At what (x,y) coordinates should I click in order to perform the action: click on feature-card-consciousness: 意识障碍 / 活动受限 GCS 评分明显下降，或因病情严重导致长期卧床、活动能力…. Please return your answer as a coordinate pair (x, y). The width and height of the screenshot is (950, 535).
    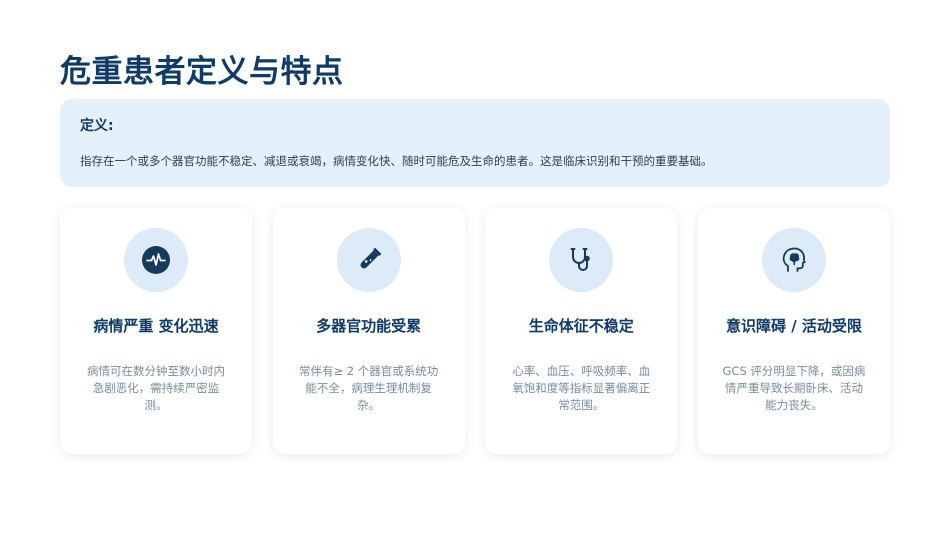
    Looking at the image, I should click on (793, 331).